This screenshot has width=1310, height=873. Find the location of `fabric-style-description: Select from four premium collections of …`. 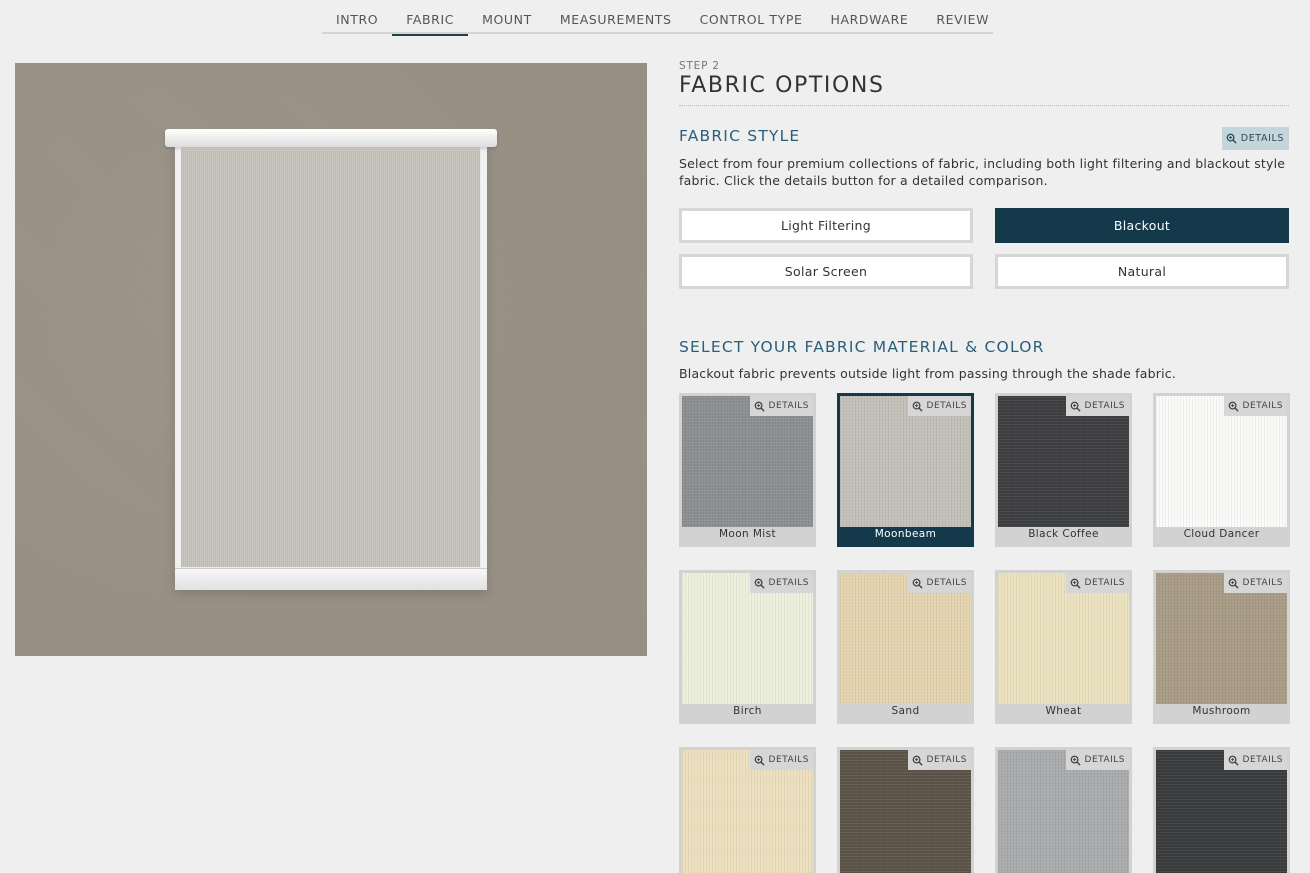

fabric-style-description: Select from four premium collections of … is located at coordinates (982, 172).